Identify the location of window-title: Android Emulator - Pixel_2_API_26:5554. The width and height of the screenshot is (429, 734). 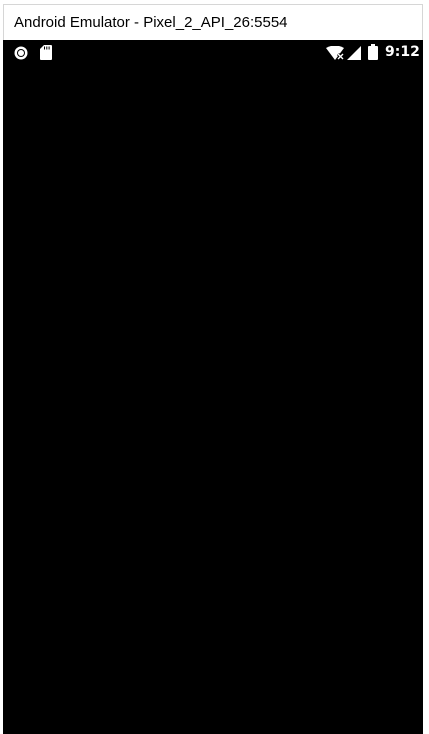
(151, 22).